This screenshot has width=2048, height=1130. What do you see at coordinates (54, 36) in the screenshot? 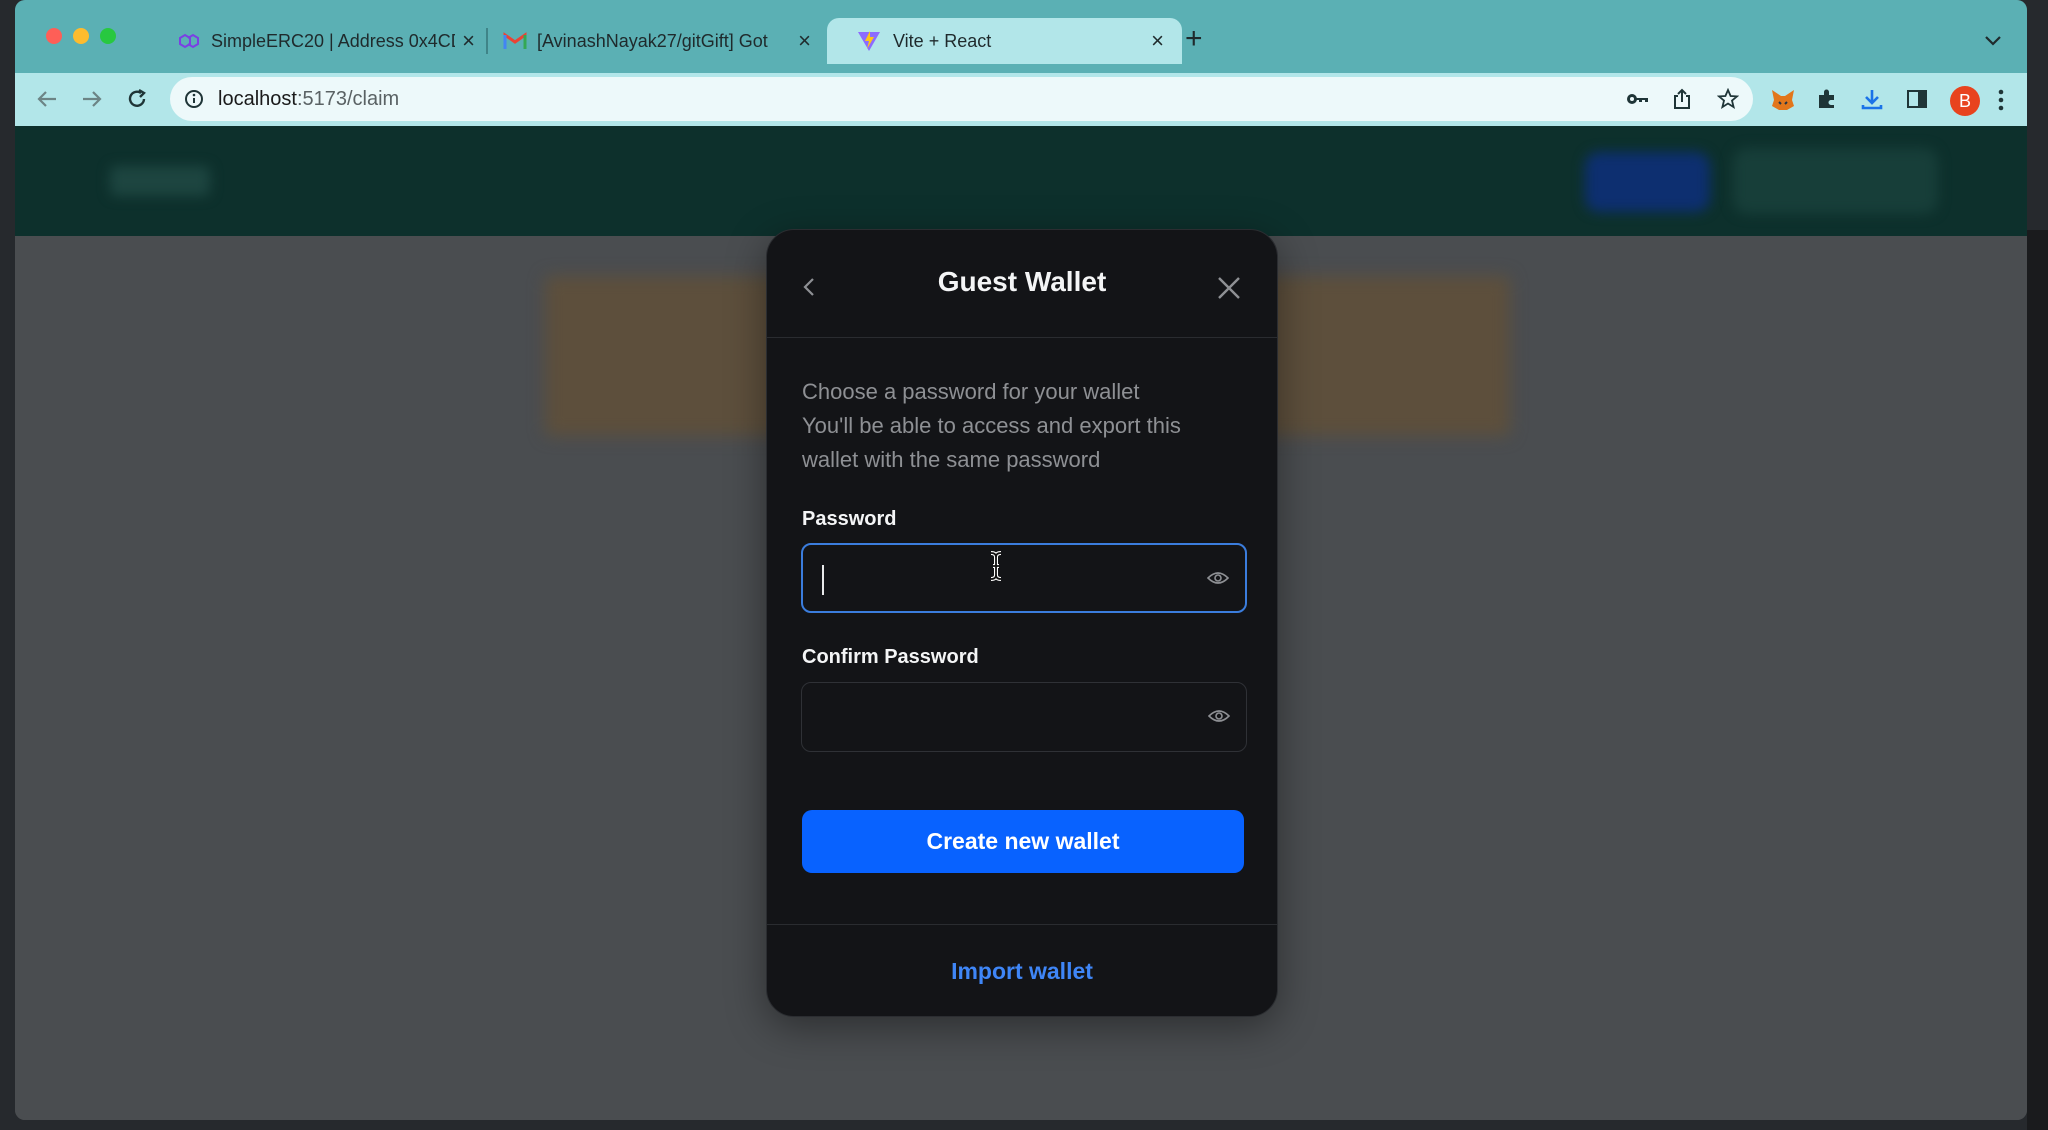
I see `window-close-button` at bounding box center [54, 36].